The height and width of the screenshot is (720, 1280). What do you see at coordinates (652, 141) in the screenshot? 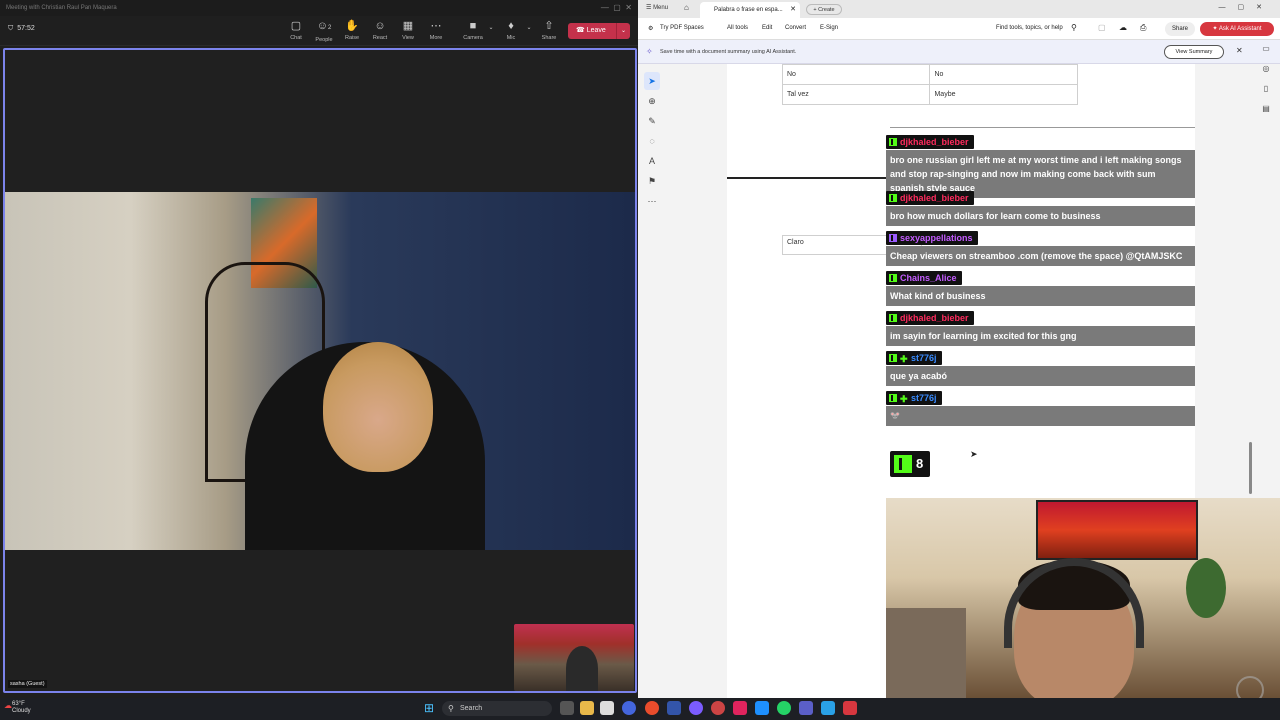
I see `lasso-icon: ◌` at bounding box center [652, 141].